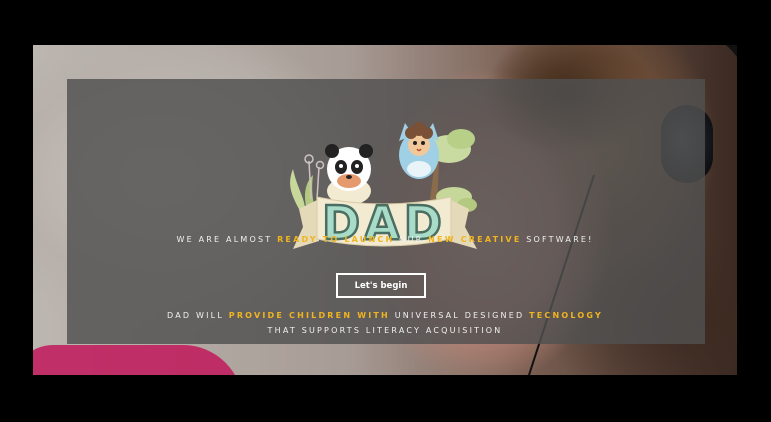 The height and width of the screenshot is (422, 771). Describe the element at coordinates (198, 315) in the screenshot. I see `tagline-text: DAD WILL` at that location.